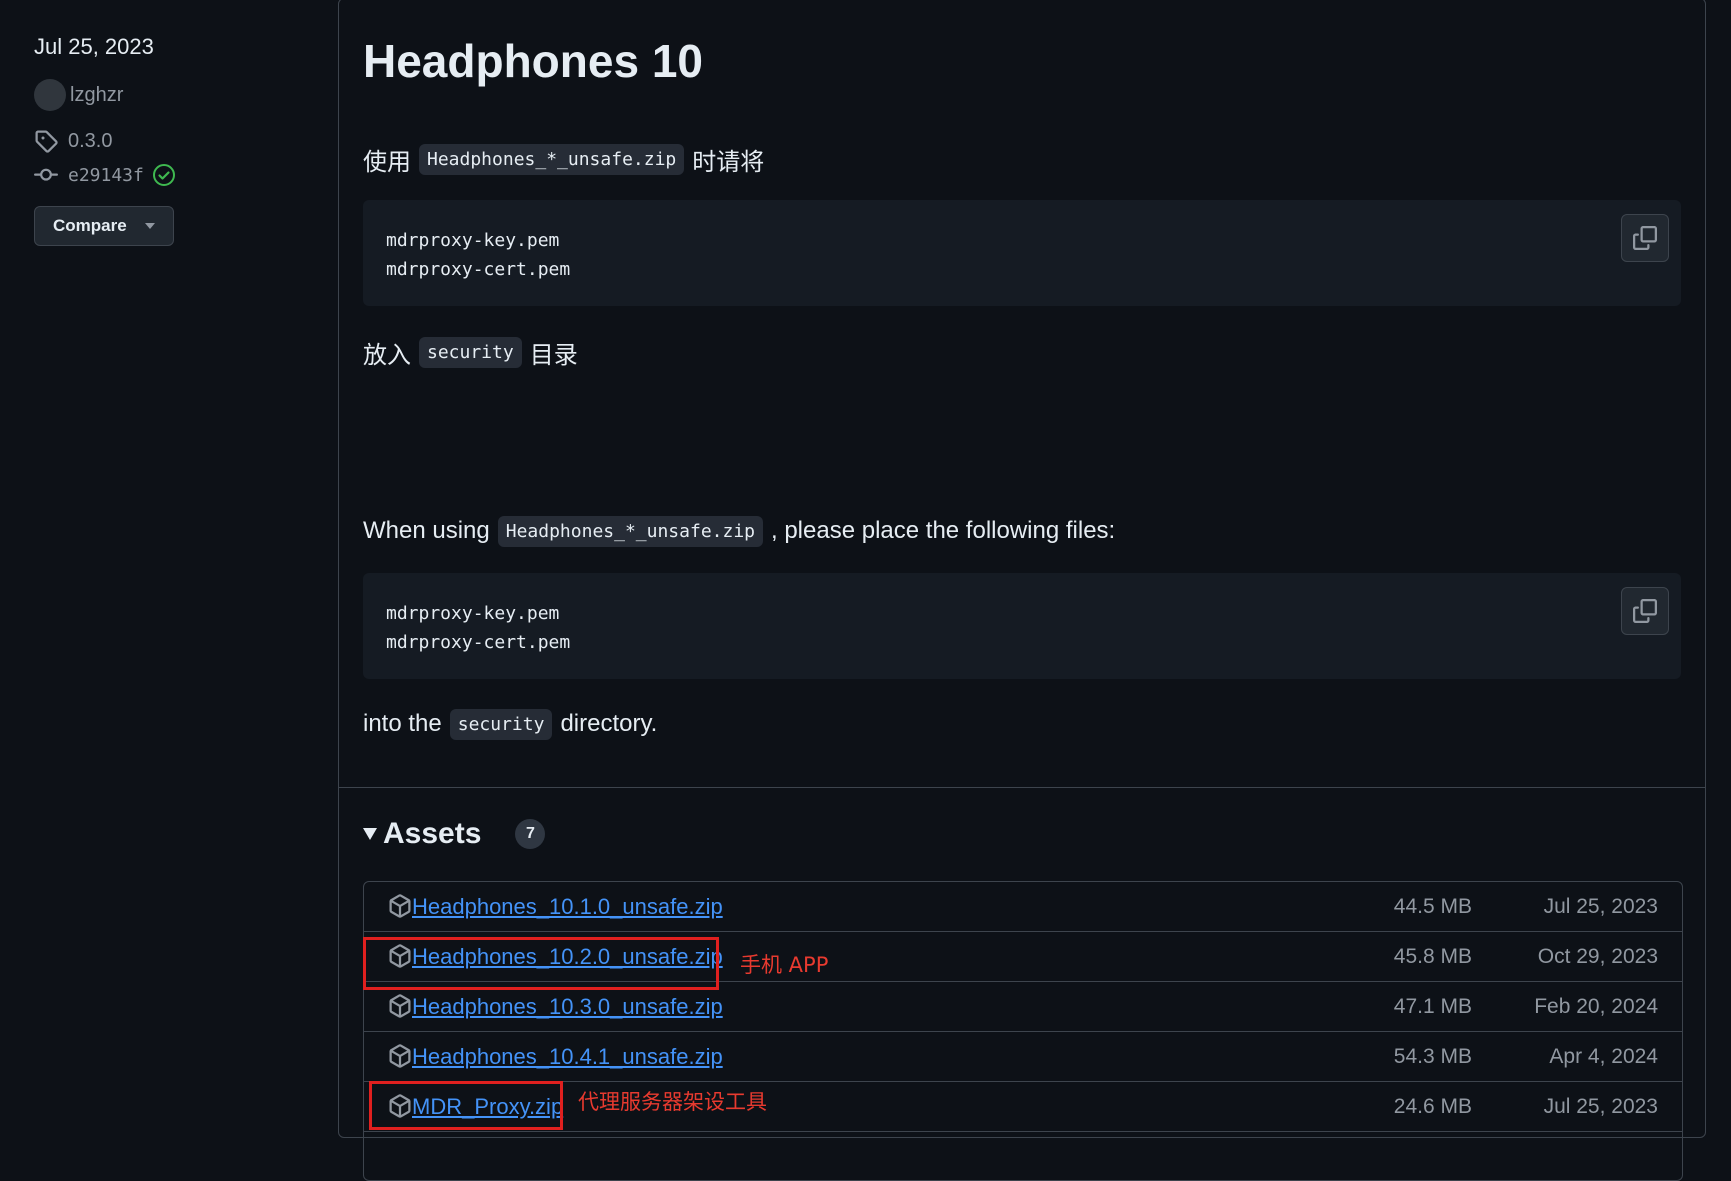 This screenshot has height=1181, width=1731. I want to click on commit-icon, so click(46, 174).